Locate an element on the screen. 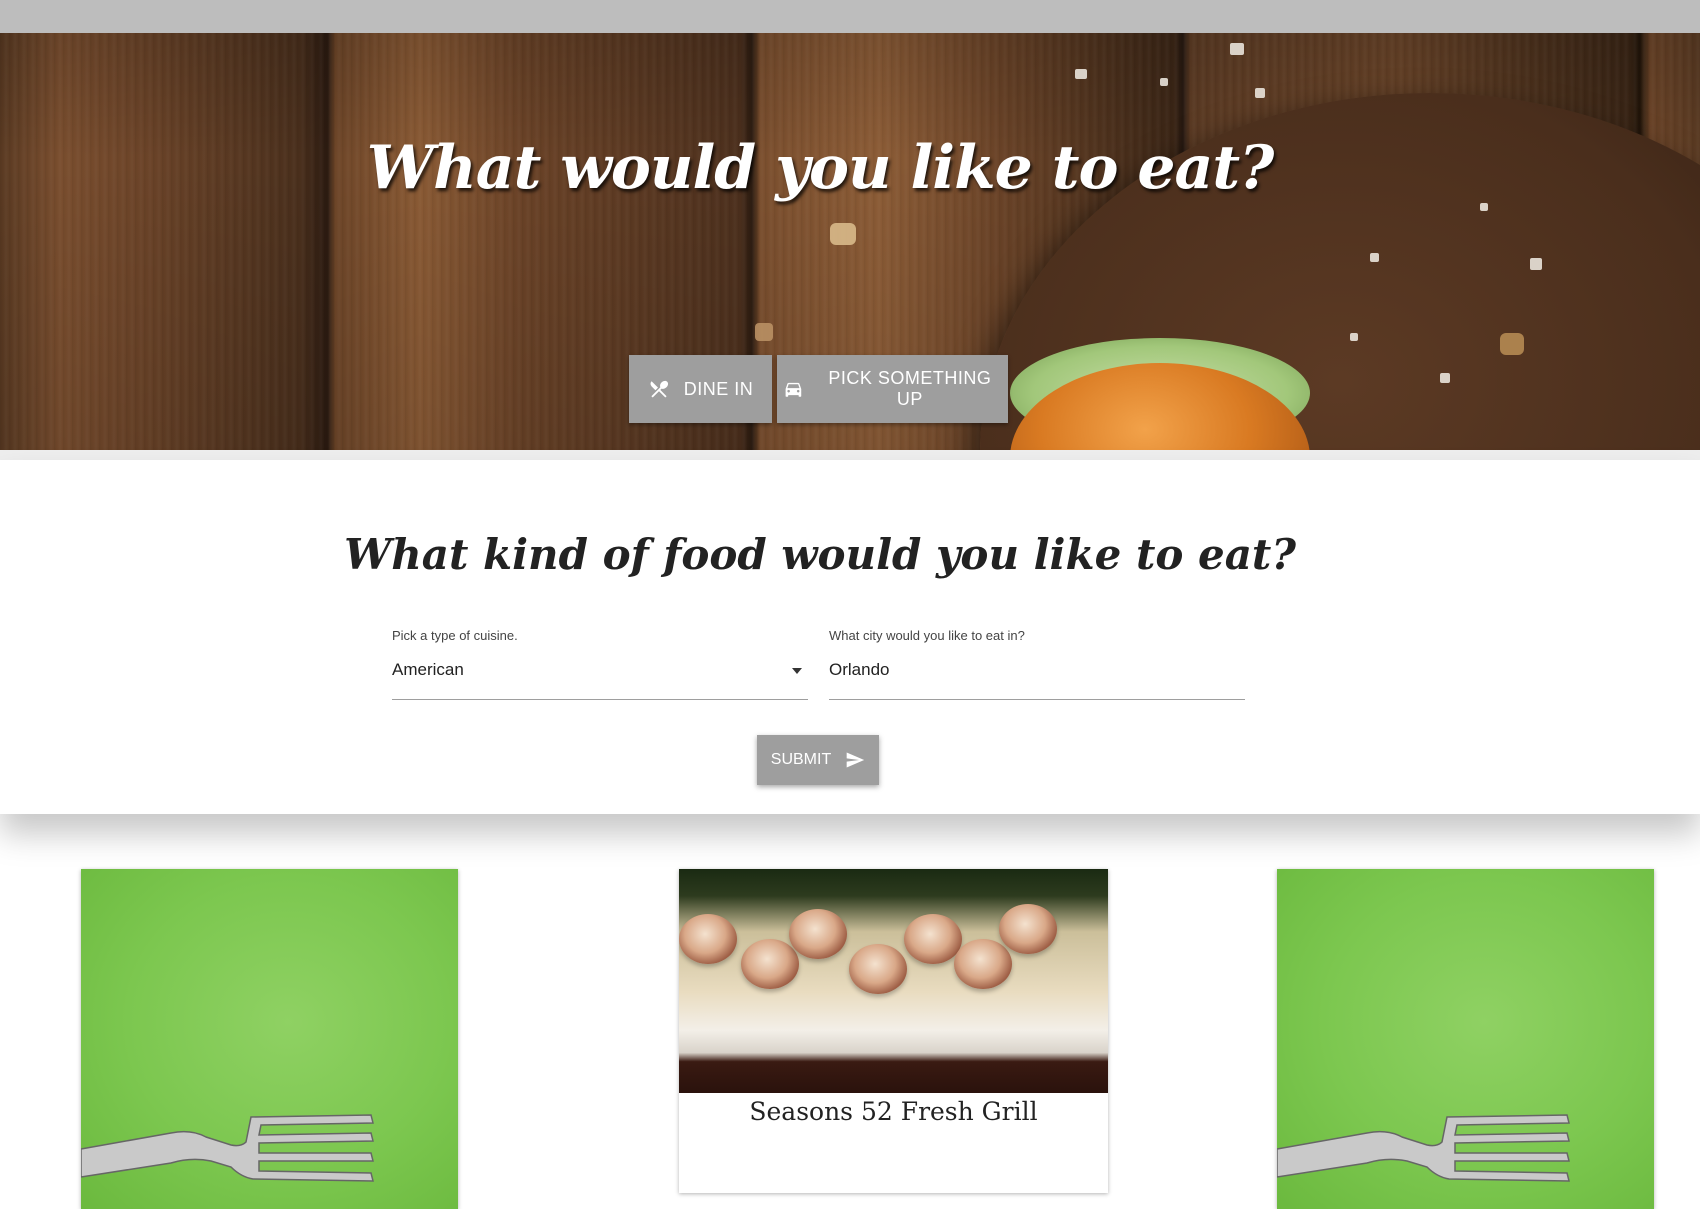 The height and width of the screenshot is (1209, 1700). scallops-dish-image is located at coordinates (893, 981).